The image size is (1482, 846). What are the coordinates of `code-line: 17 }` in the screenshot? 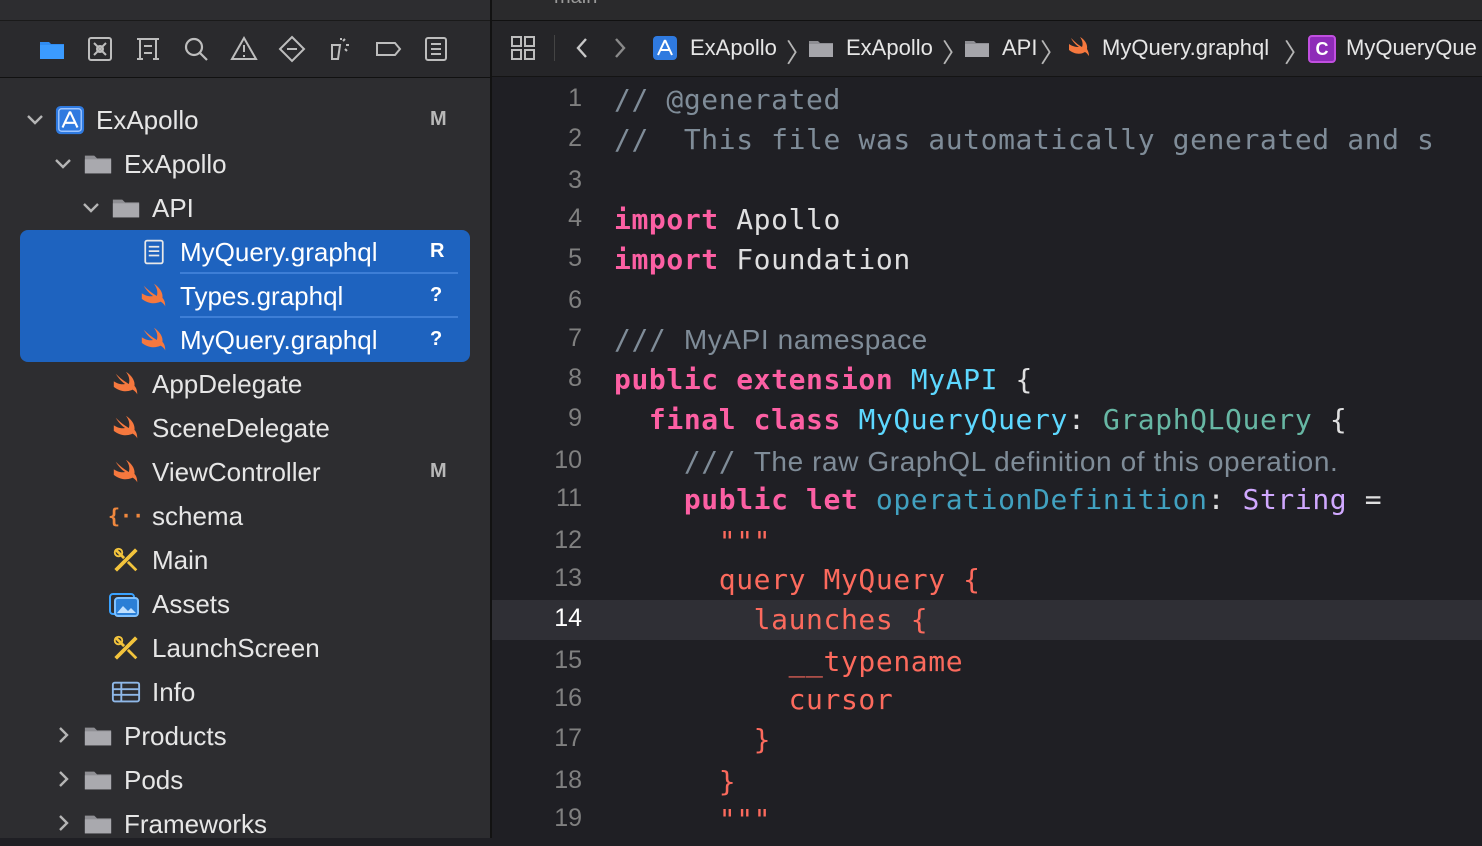 It's located at (987, 740).